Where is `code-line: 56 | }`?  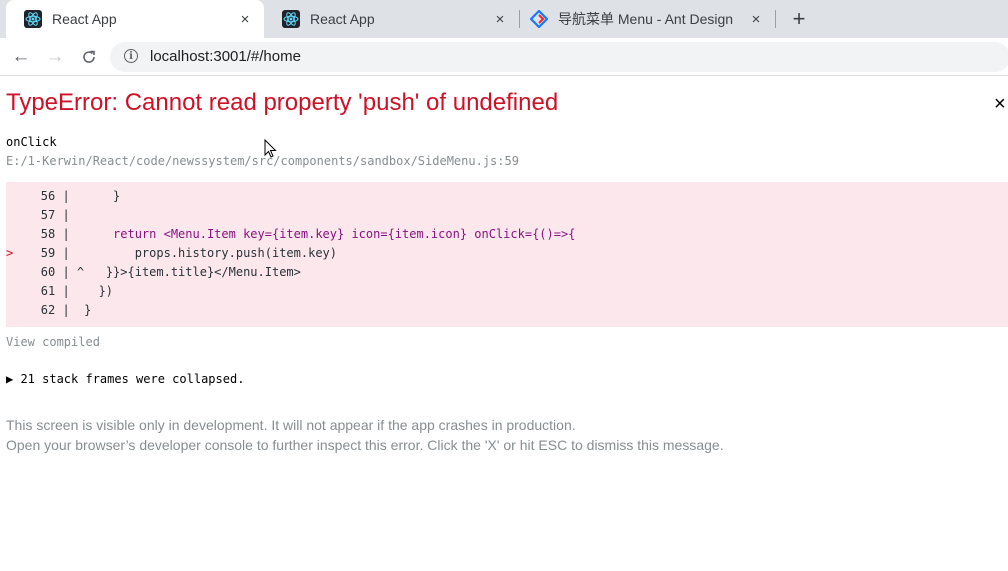 code-line: 56 | } is located at coordinates (63, 196).